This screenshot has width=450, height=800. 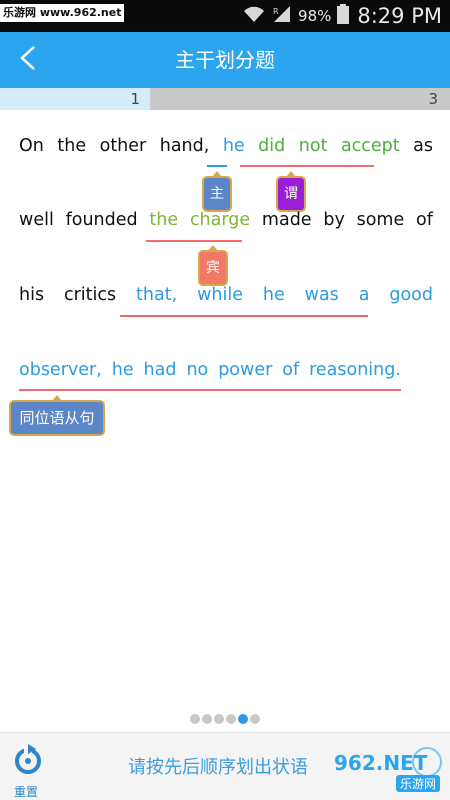 I want to click on word-verb: accept, so click(x=370, y=151).